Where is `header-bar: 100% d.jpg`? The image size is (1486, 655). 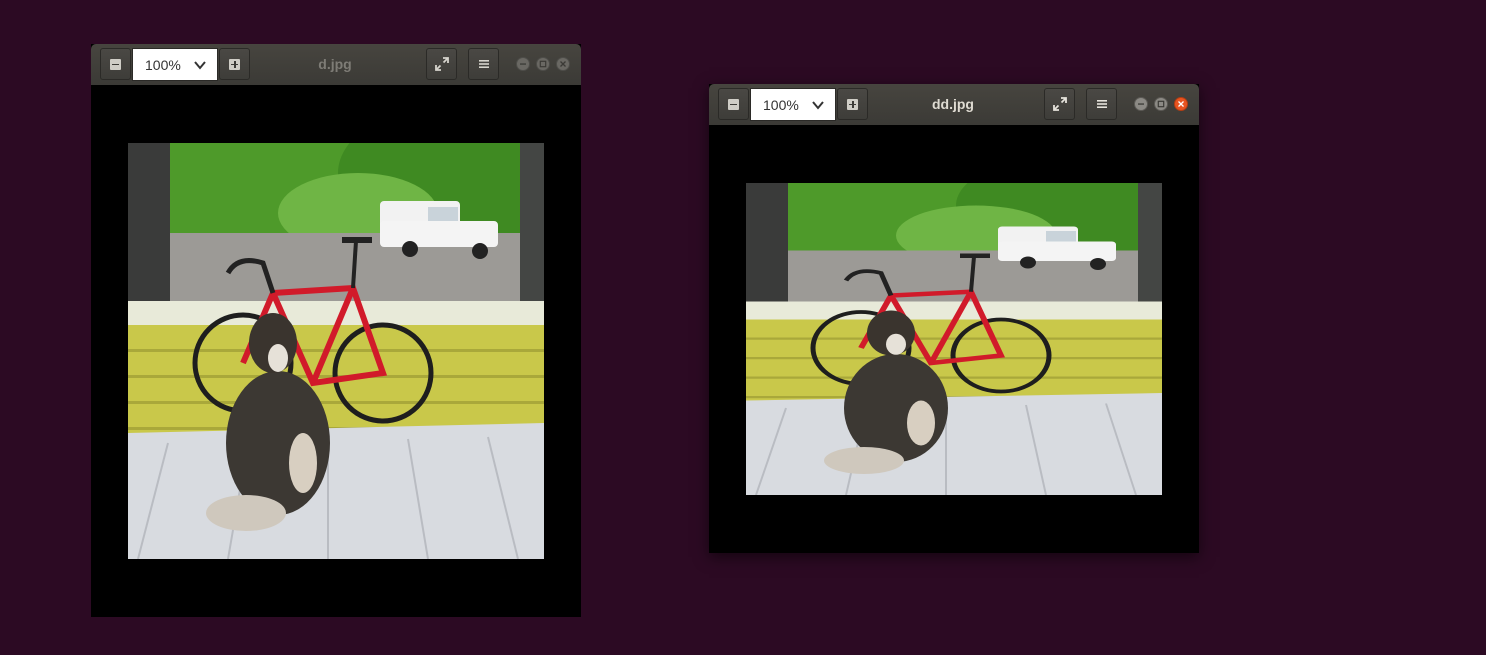 header-bar: 100% d.jpg is located at coordinates (336, 64).